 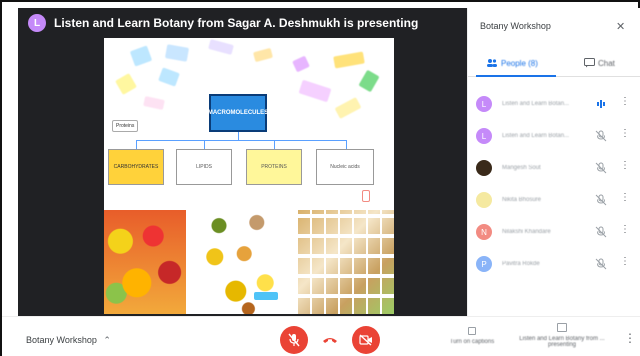 I want to click on tab-people: People (8), so click(x=512, y=63).